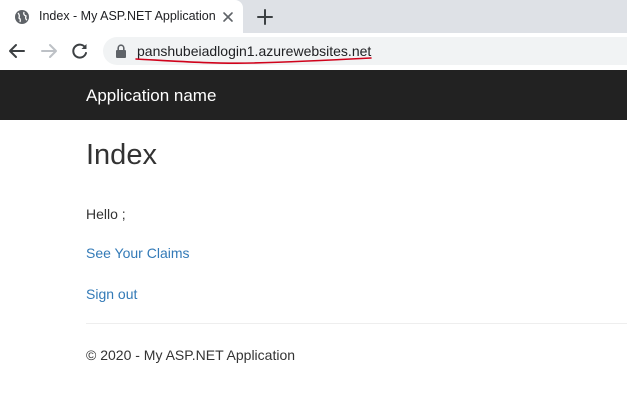 Image resolution: width=627 pixels, height=398 pixels. What do you see at coordinates (191, 355) in the screenshot?
I see `footer-copyright: © 2020 - My ASP.NET Application` at bounding box center [191, 355].